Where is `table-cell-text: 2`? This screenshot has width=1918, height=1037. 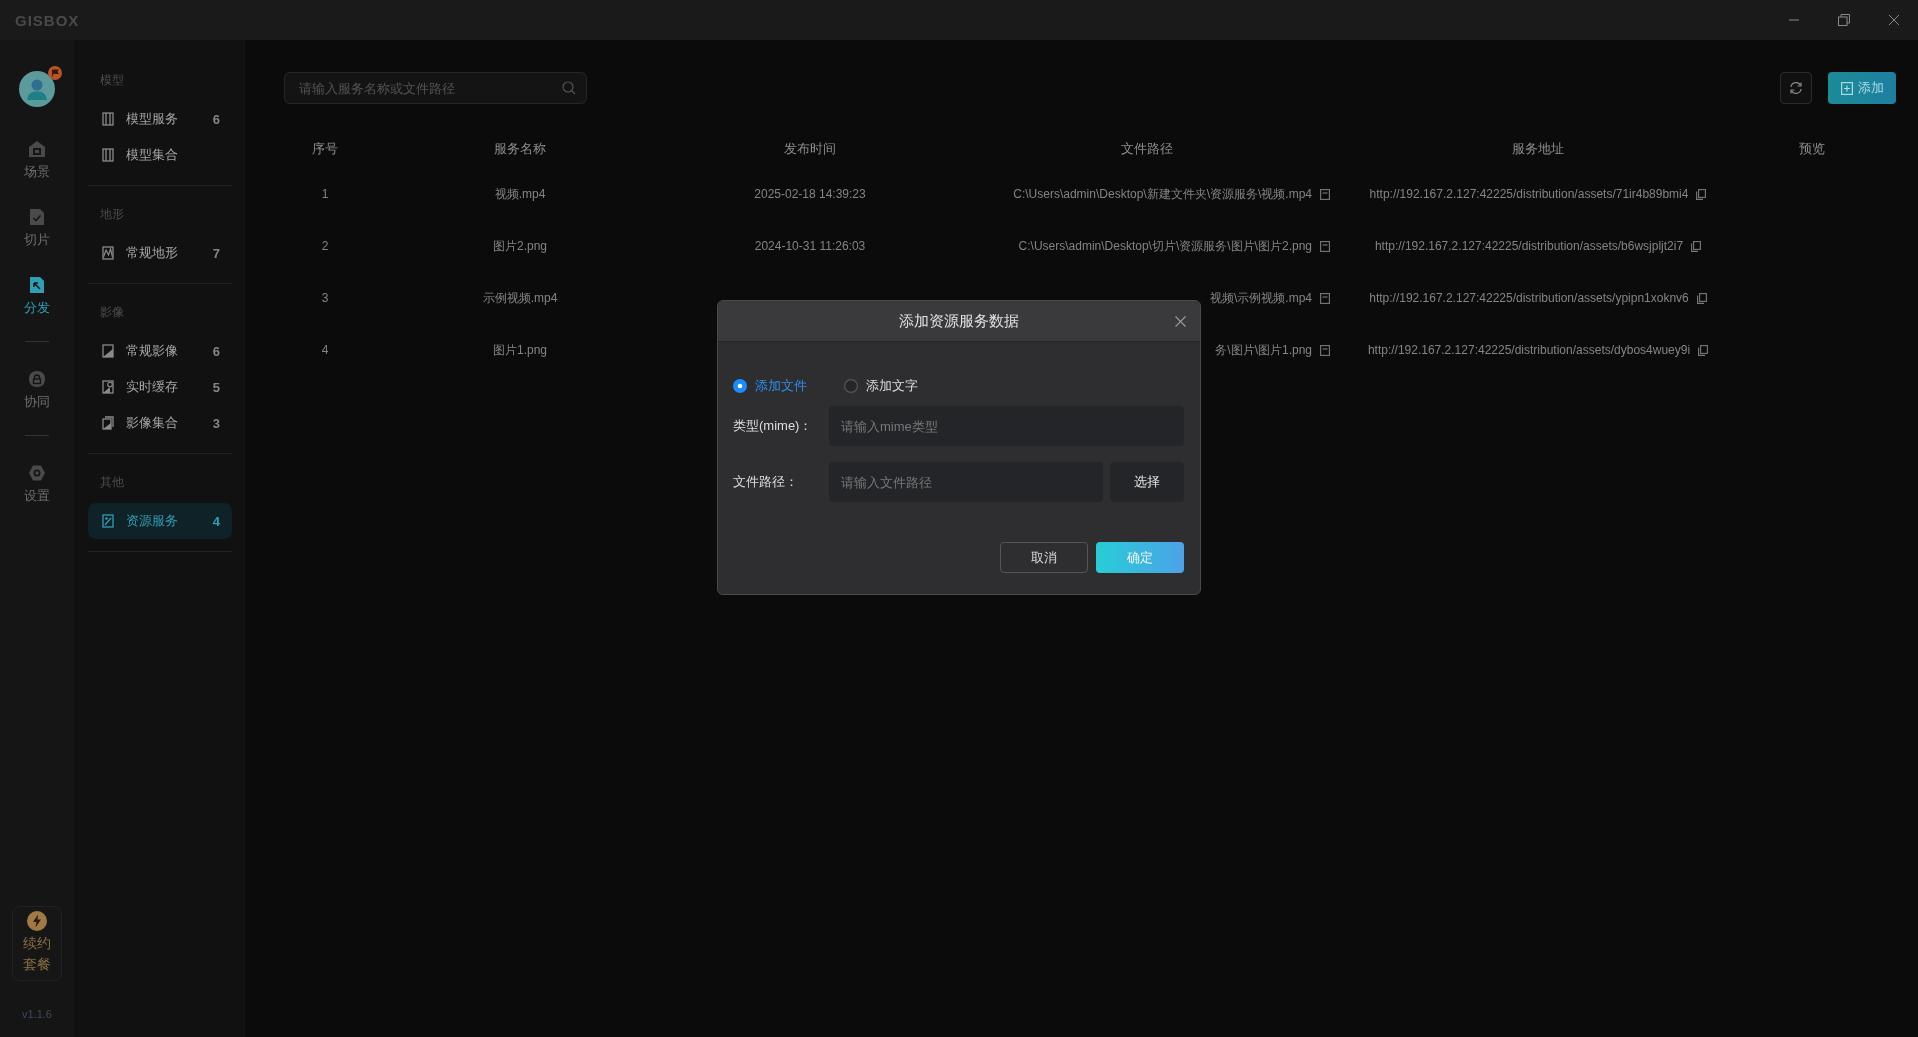 table-cell-text: 2 is located at coordinates (325, 246).